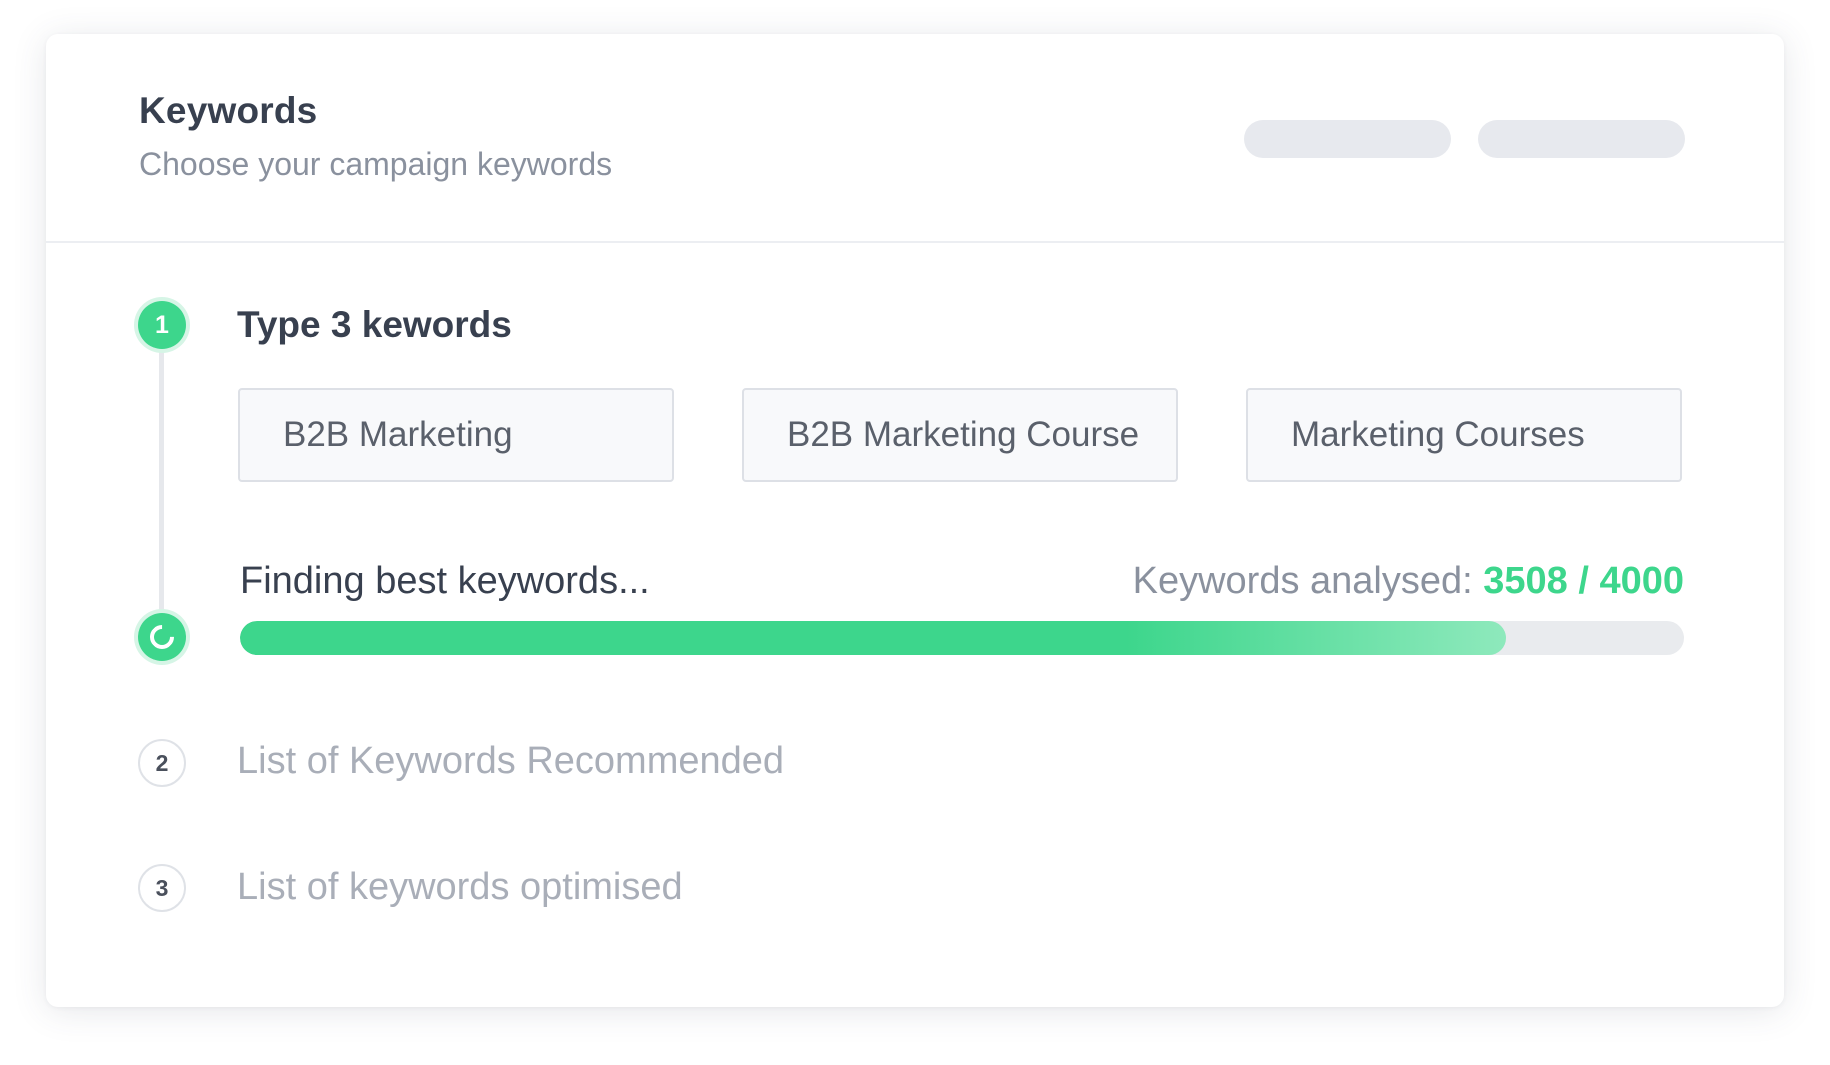  I want to click on progress-bar-fill, so click(873, 638).